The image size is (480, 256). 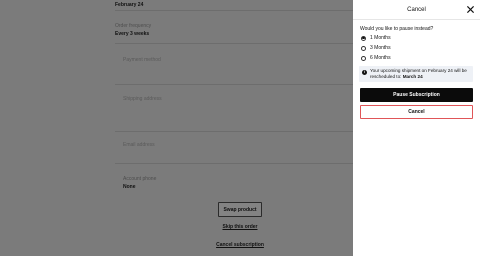 I want to click on account-phone-card: Account phone None, so click(x=234, y=186).